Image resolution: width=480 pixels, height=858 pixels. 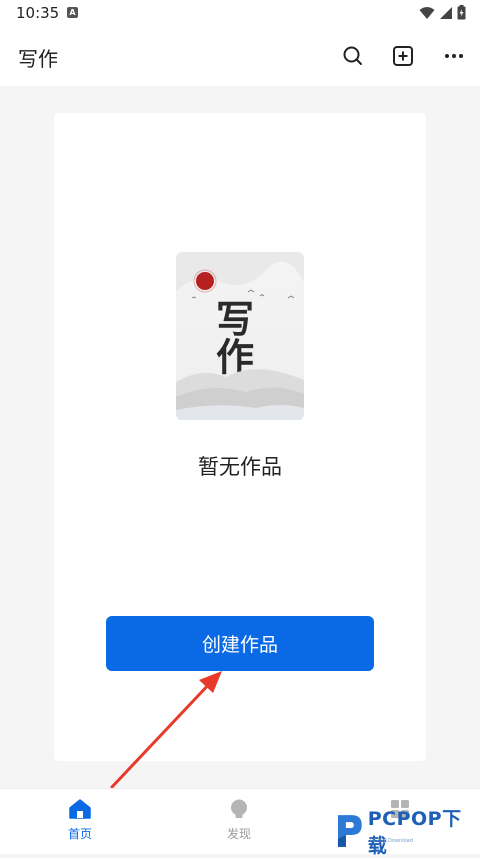 What do you see at coordinates (391, 841) in the screenshot?
I see `watermark-subtext: PCPOP Download` at bounding box center [391, 841].